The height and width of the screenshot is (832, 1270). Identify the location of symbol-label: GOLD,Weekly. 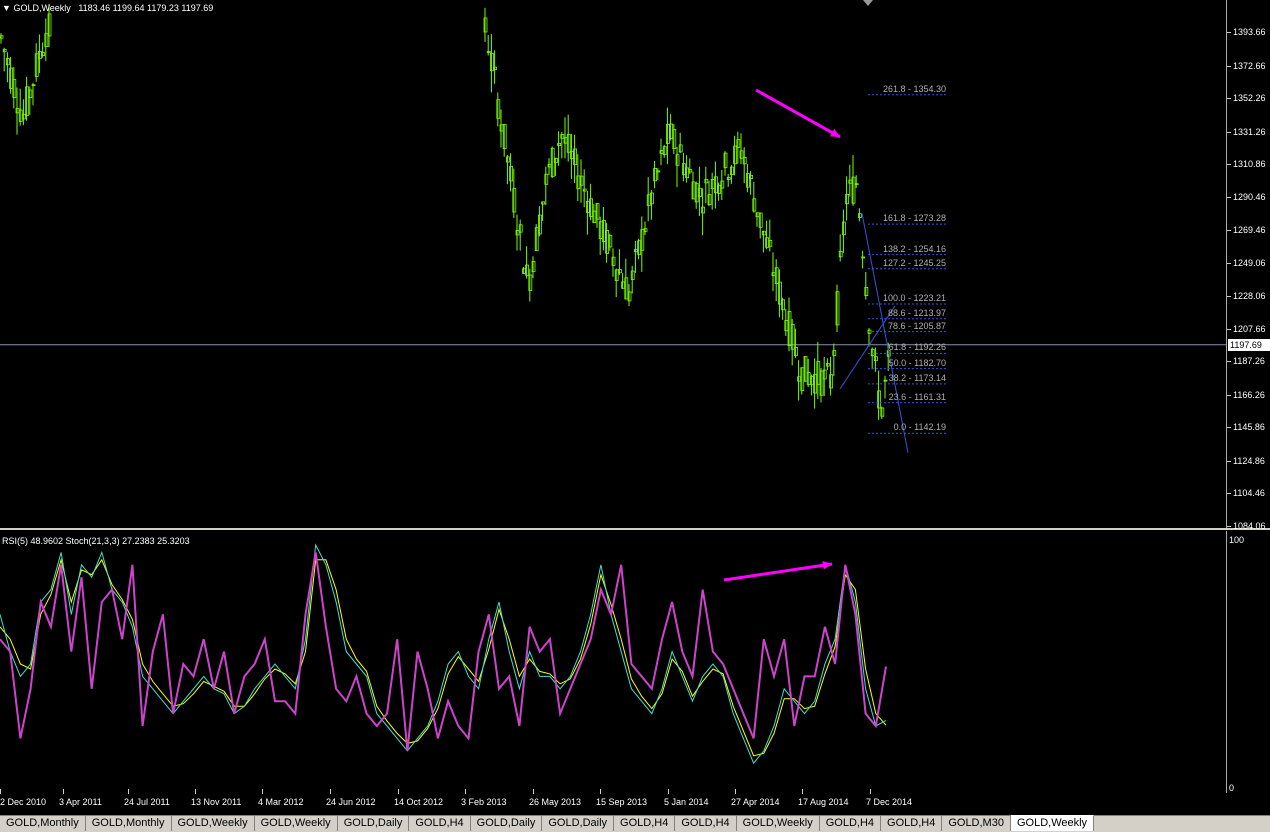
(42, 8).